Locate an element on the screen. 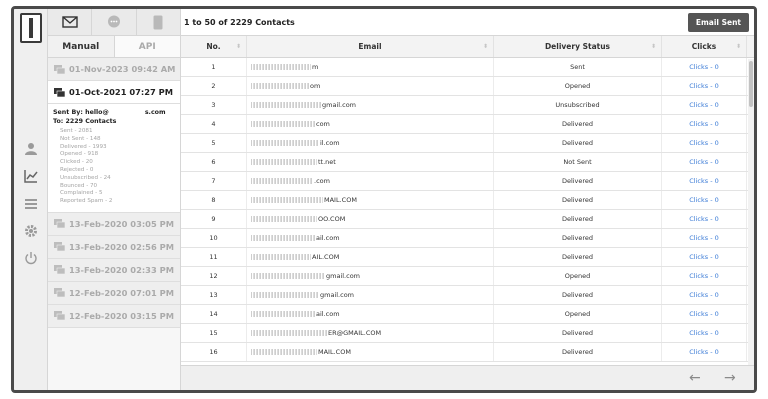  email-domain: om is located at coordinates (315, 86).